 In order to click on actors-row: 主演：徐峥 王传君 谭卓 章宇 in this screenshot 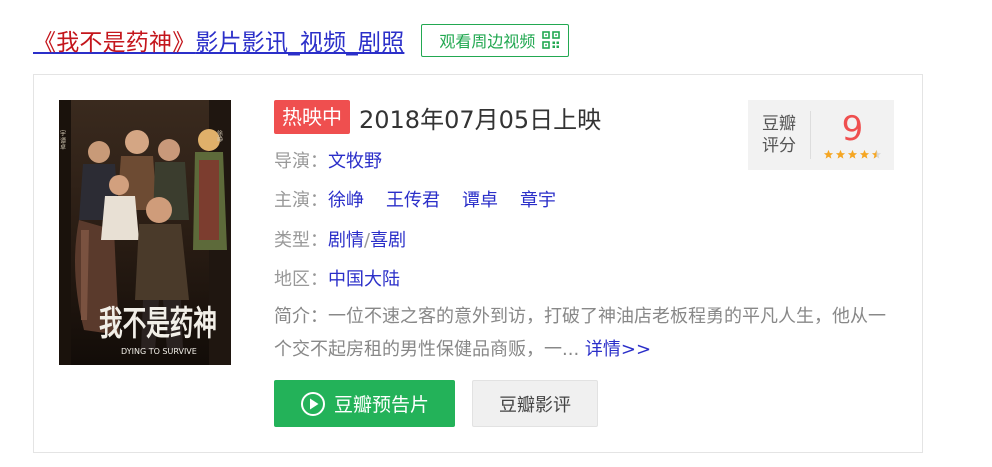, I will do `click(426, 199)`.